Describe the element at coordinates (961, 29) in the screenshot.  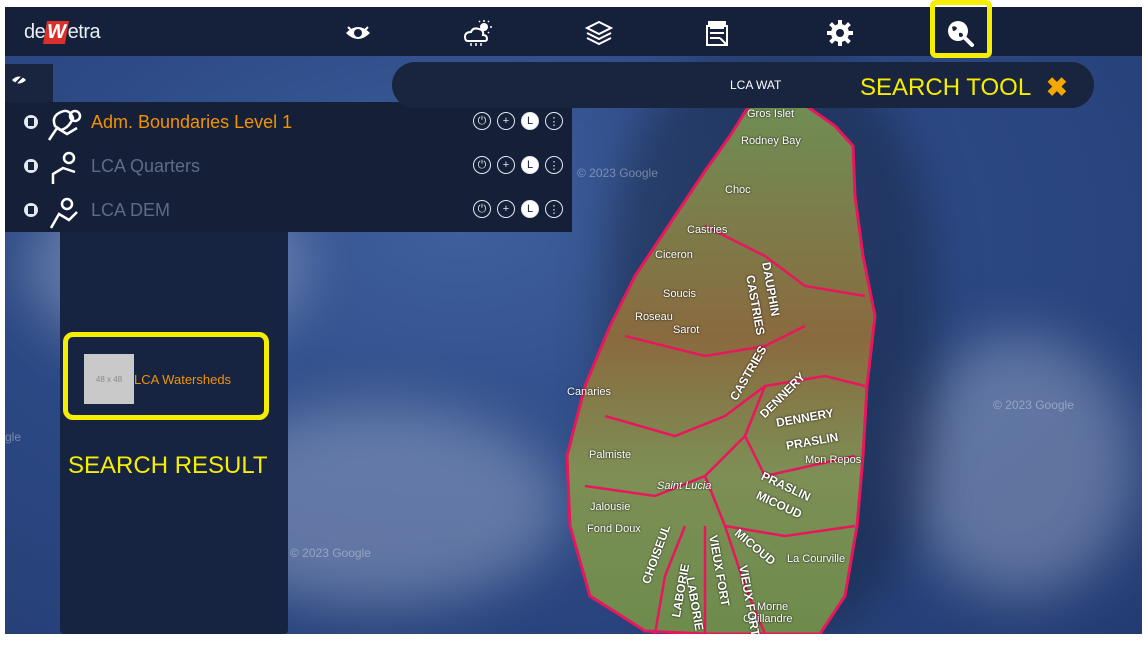
I see `search-tool-highlight` at that location.